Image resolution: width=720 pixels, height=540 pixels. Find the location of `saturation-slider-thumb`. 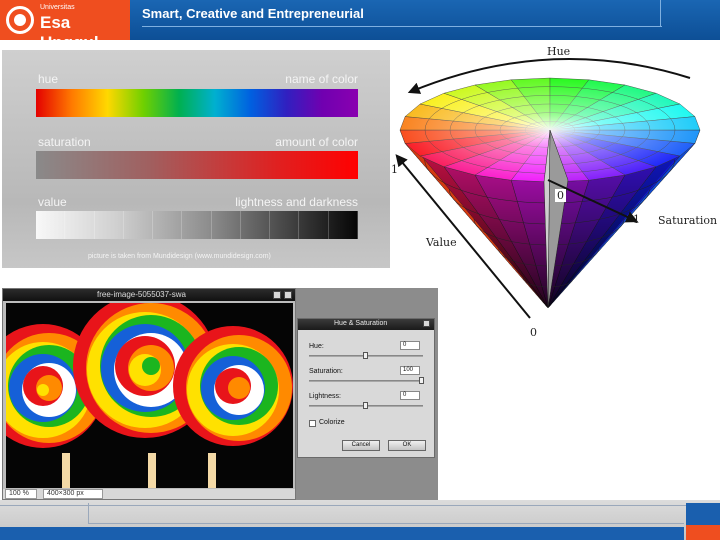

saturation-slider-thumb is located at coordinates (421, 380).